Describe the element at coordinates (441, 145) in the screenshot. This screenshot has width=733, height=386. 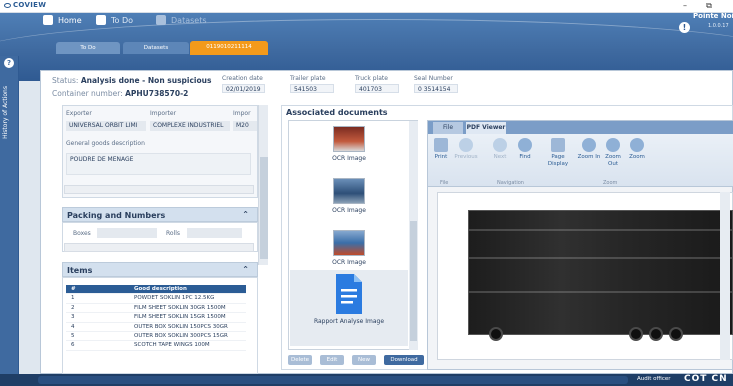
I see `print-icon` at that location.